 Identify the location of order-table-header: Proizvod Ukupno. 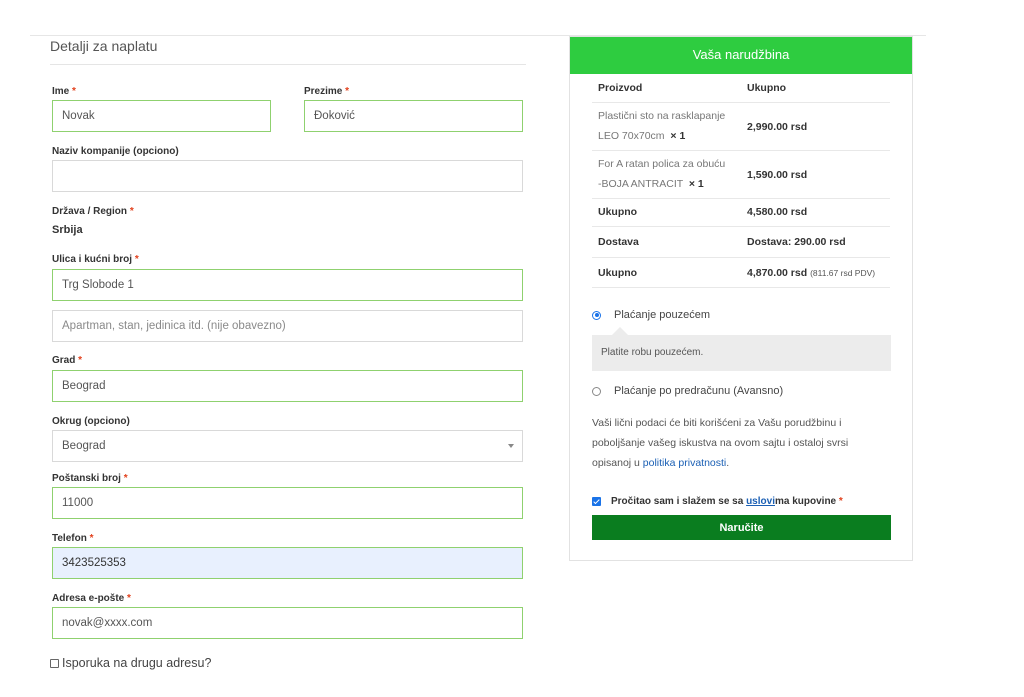
(741, 88).